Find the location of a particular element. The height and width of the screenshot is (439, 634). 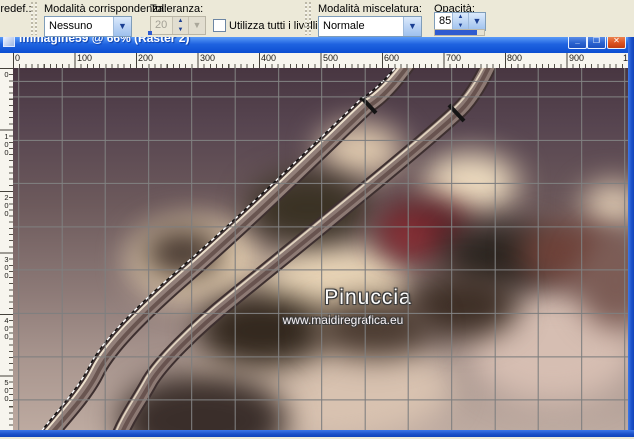

ruler-tick-label: 900 is located at coordinates (577, 58).